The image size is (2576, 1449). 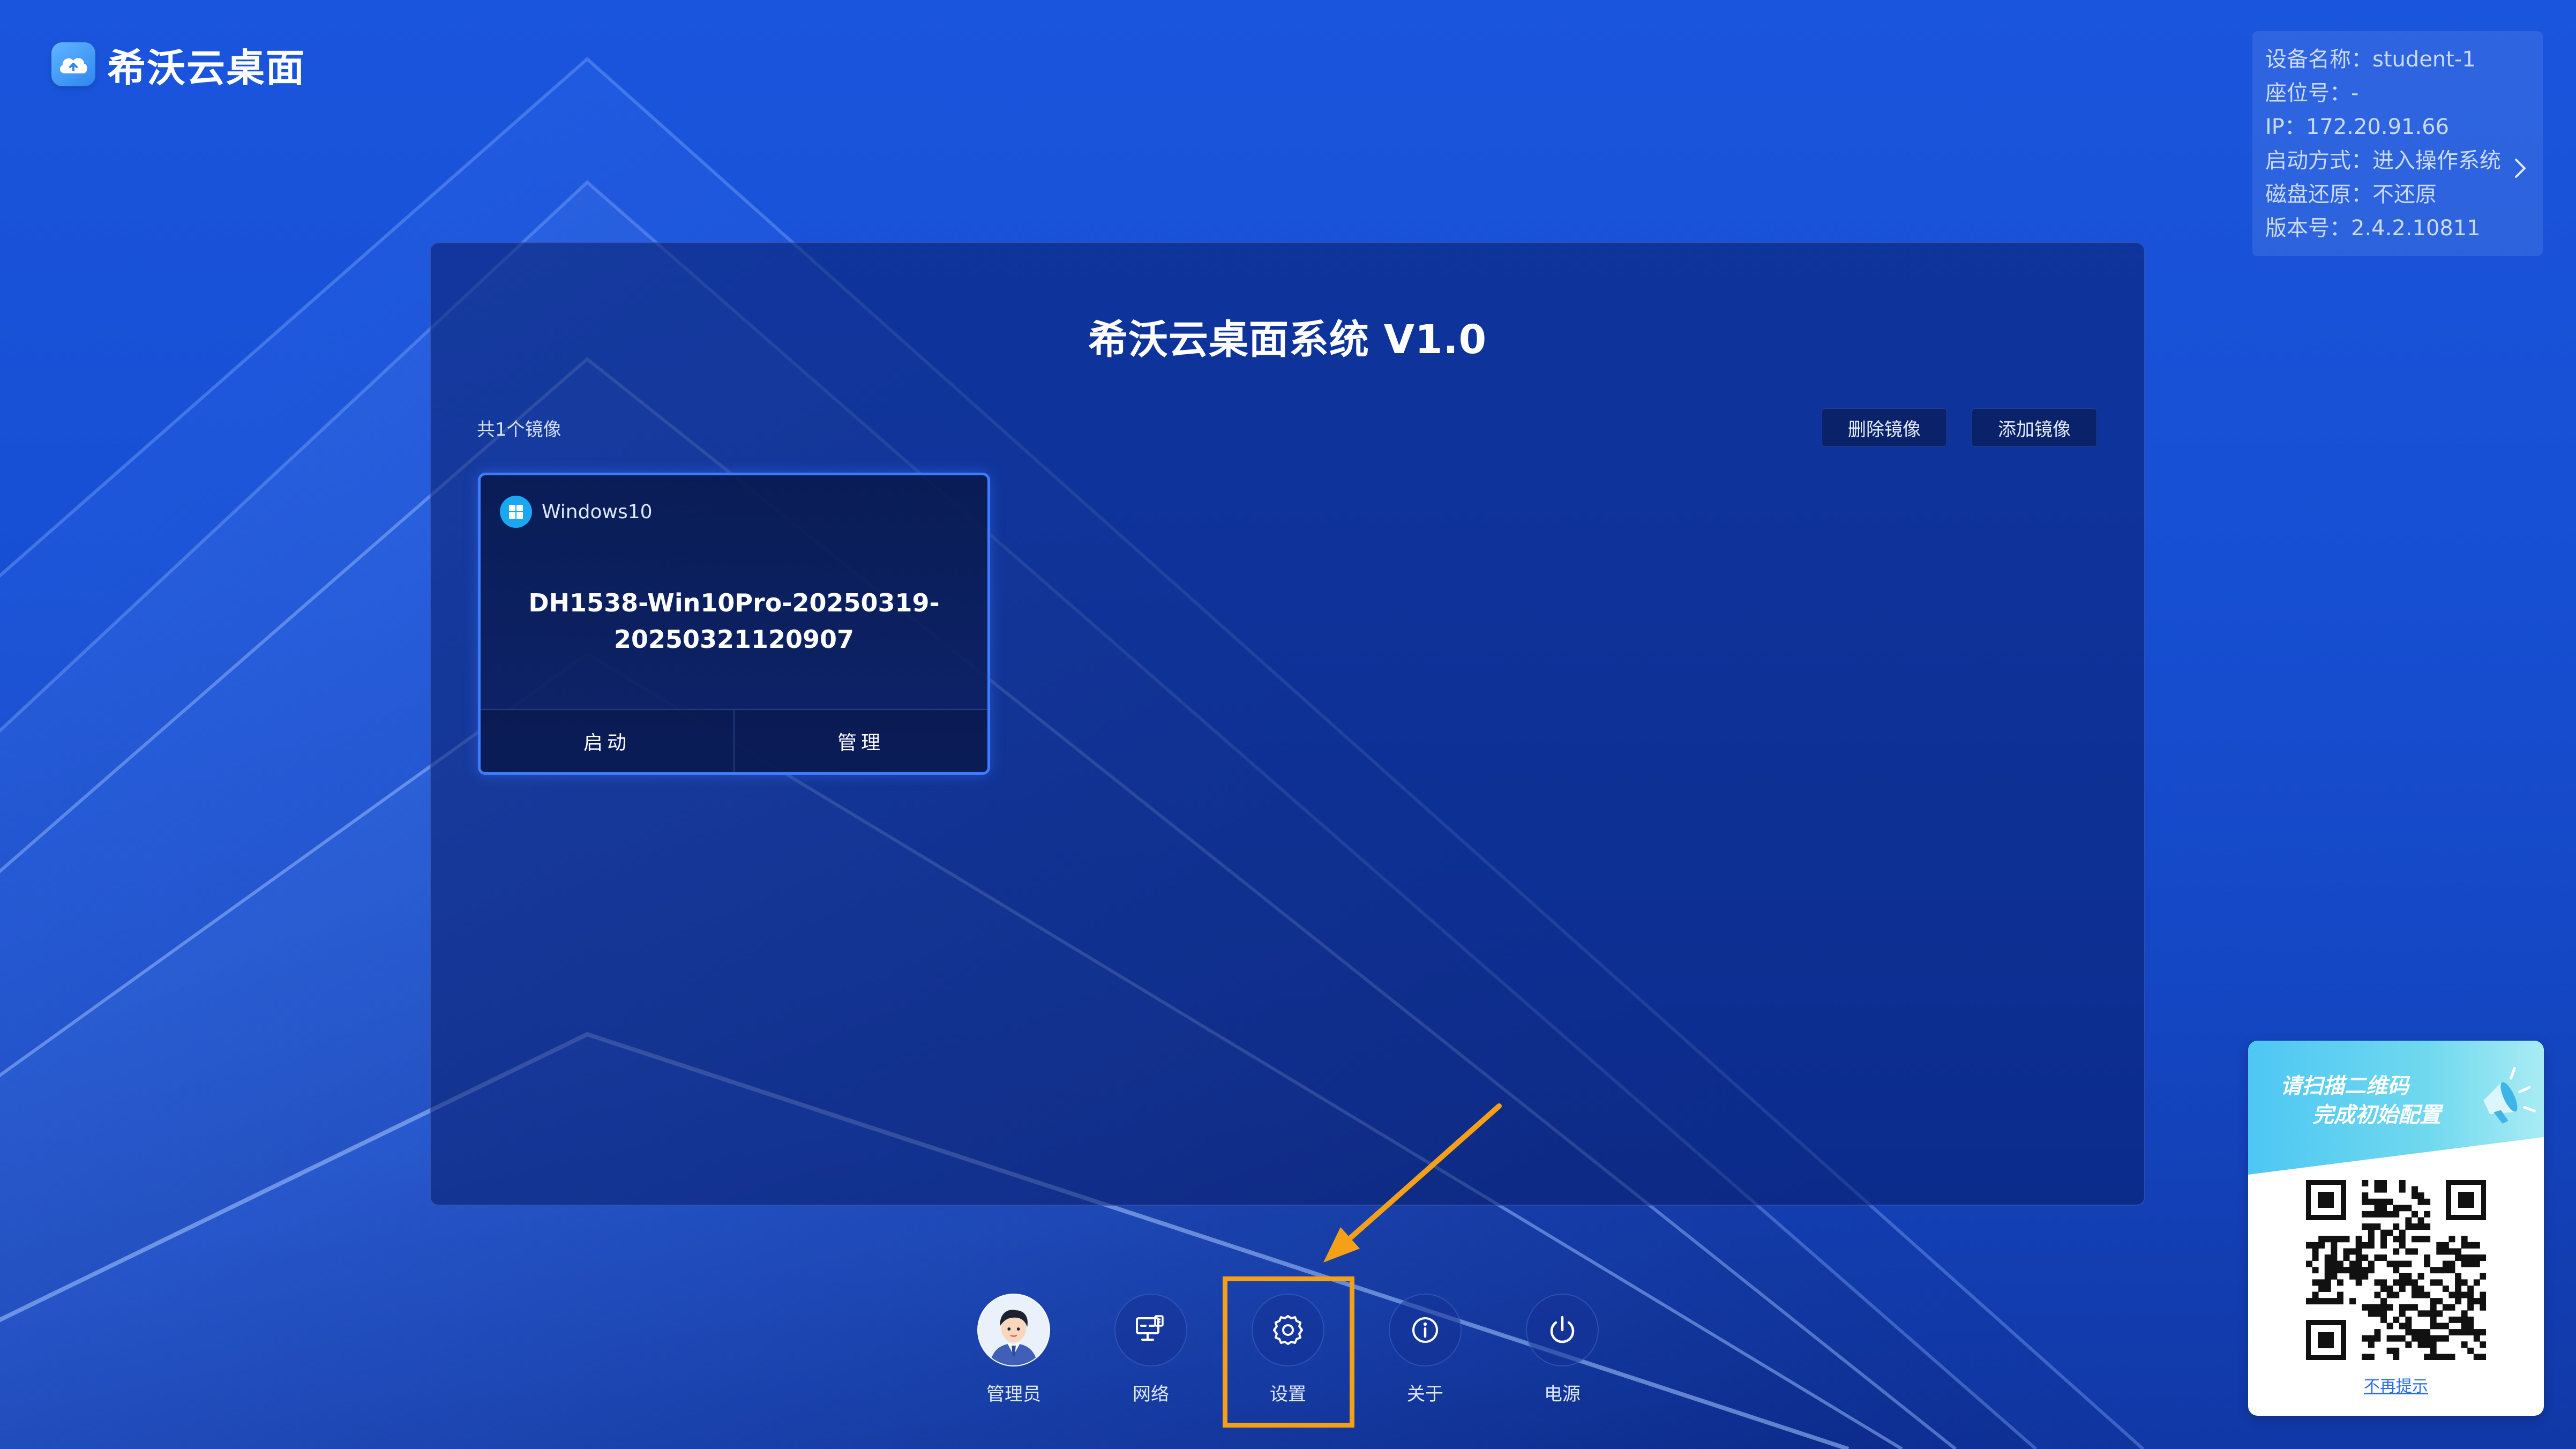 What do you see at coordinates (1562, 1394) in the screenshot?
I see `dock-label: 电源` at bounding box center [1562, 1394].